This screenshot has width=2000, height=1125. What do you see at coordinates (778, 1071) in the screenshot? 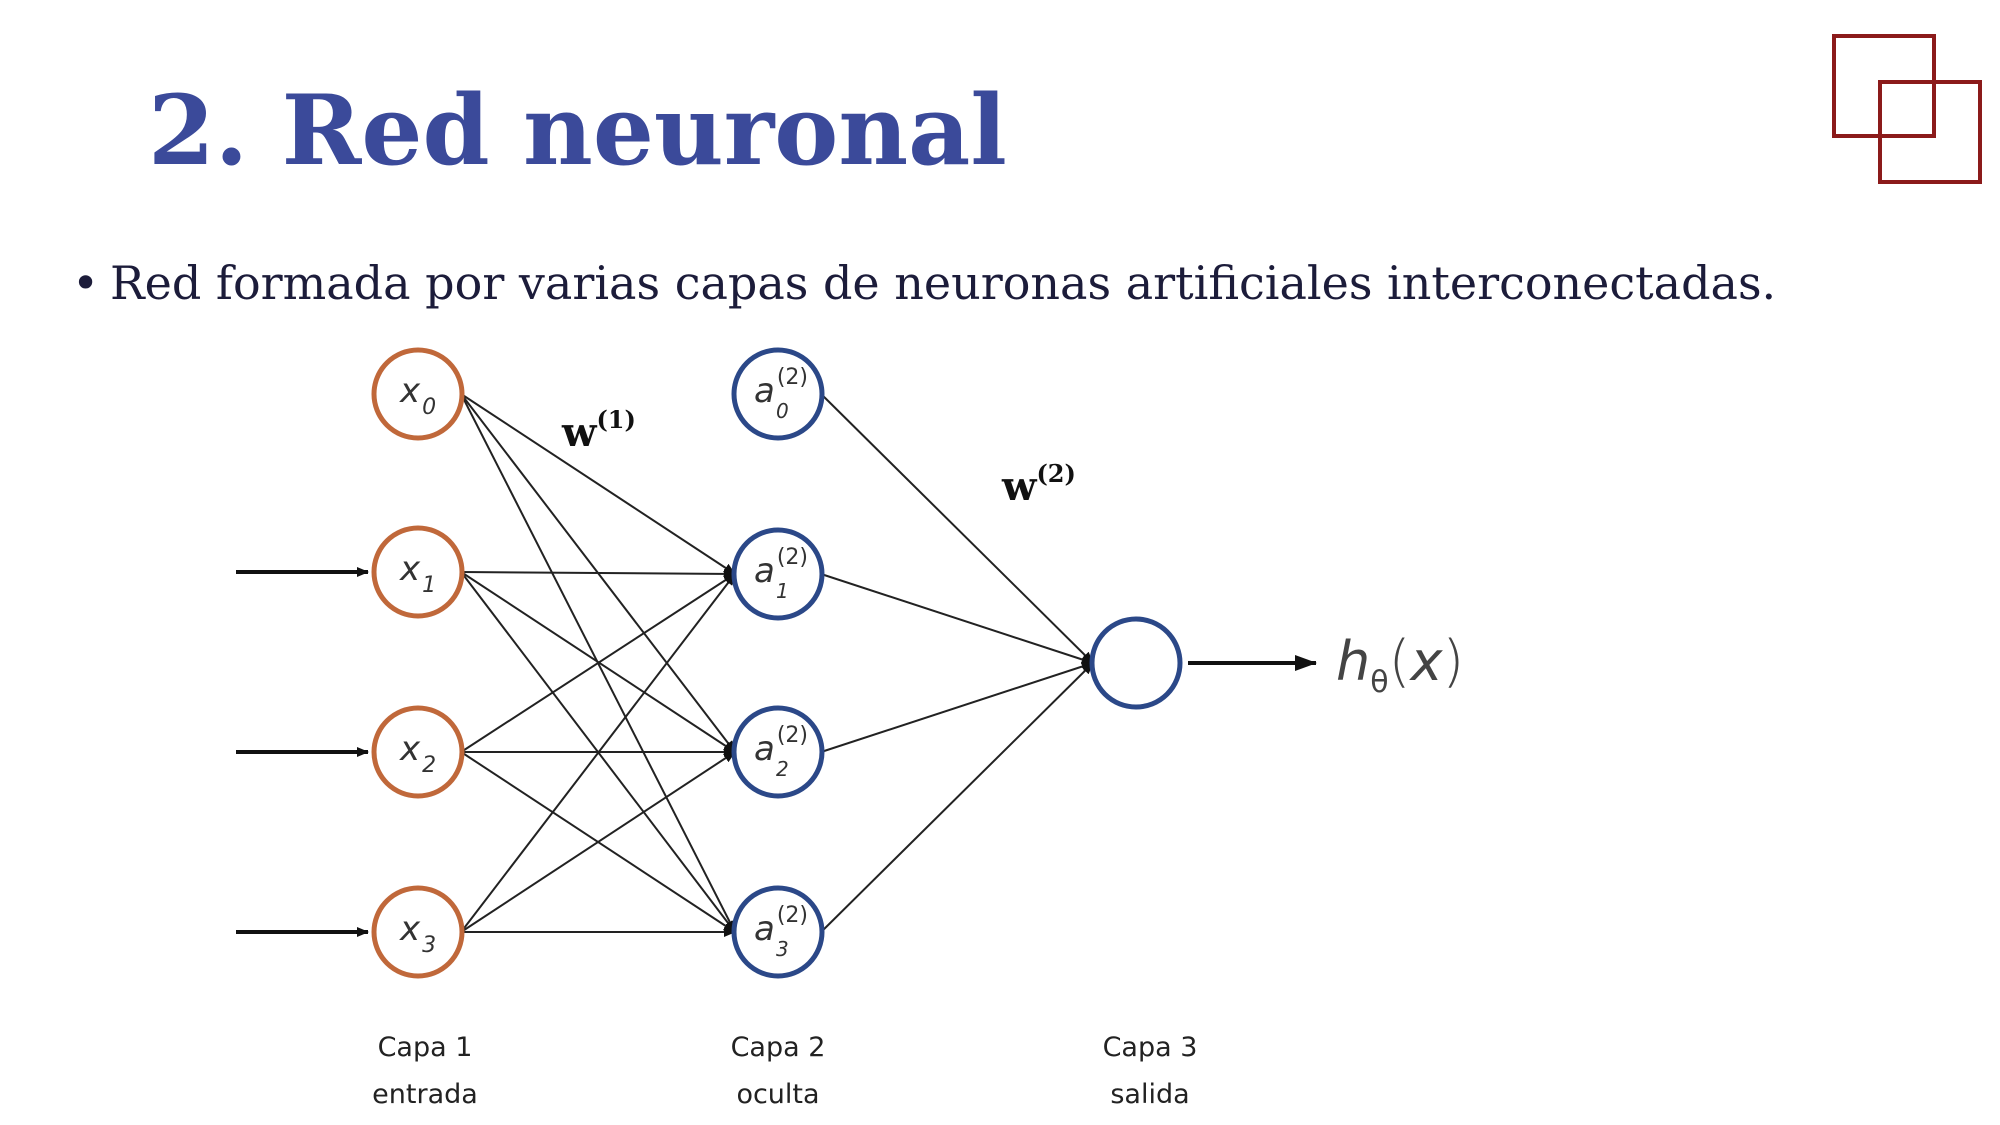
I see `layer-label-2: Capa 2 oculta` at bounding box center [778, 1071].